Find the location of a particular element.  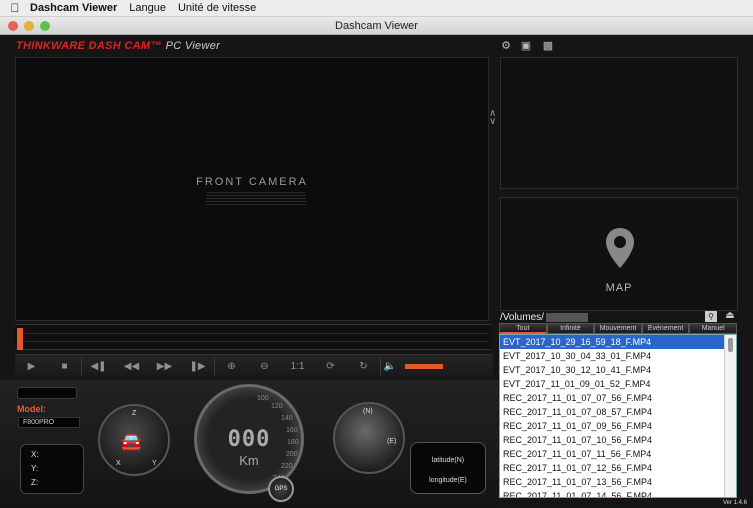

x-label: X: is located at coordinates (35, 454).